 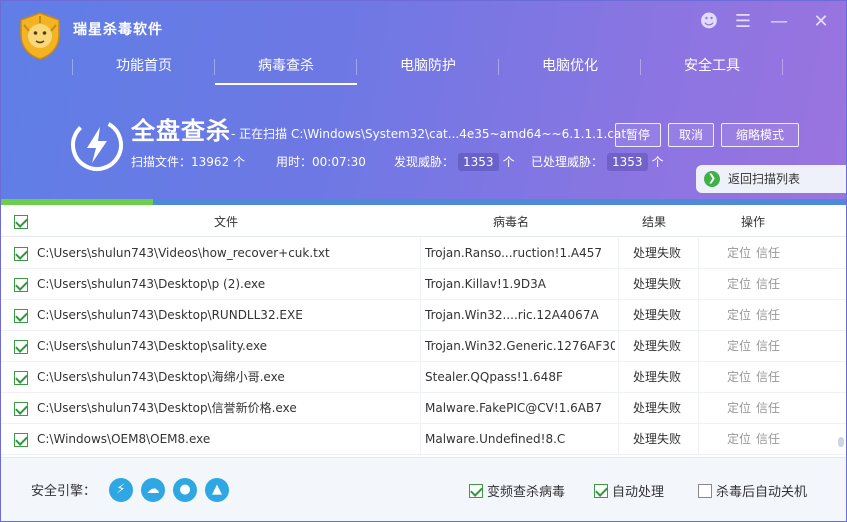 I want to click on pause-button: 暂停, so click(x=638, y=135).